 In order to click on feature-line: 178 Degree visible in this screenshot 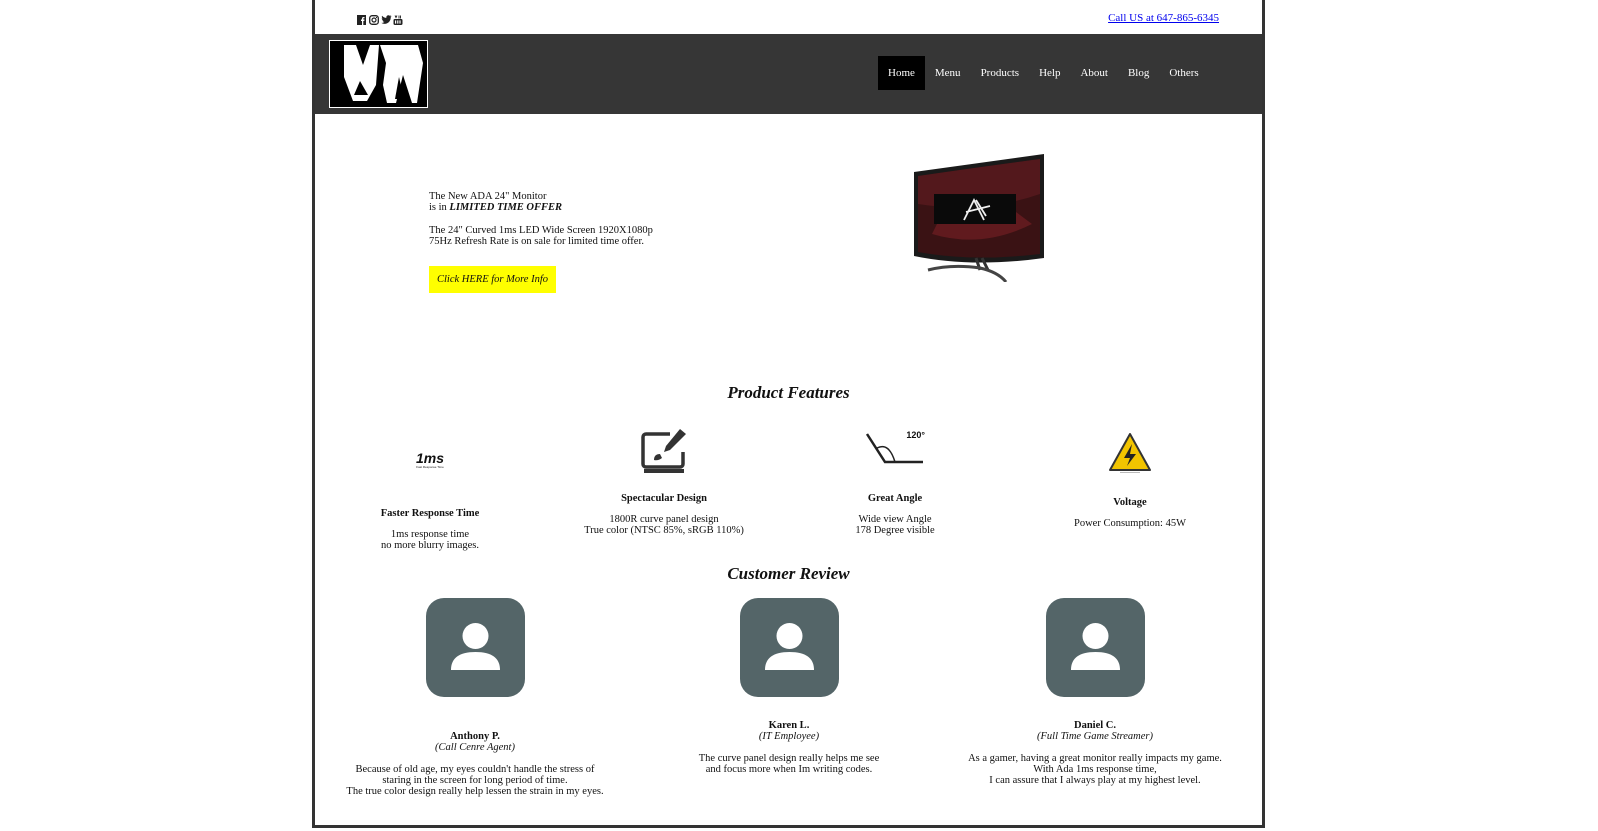, I will do `click(895, 530)`.